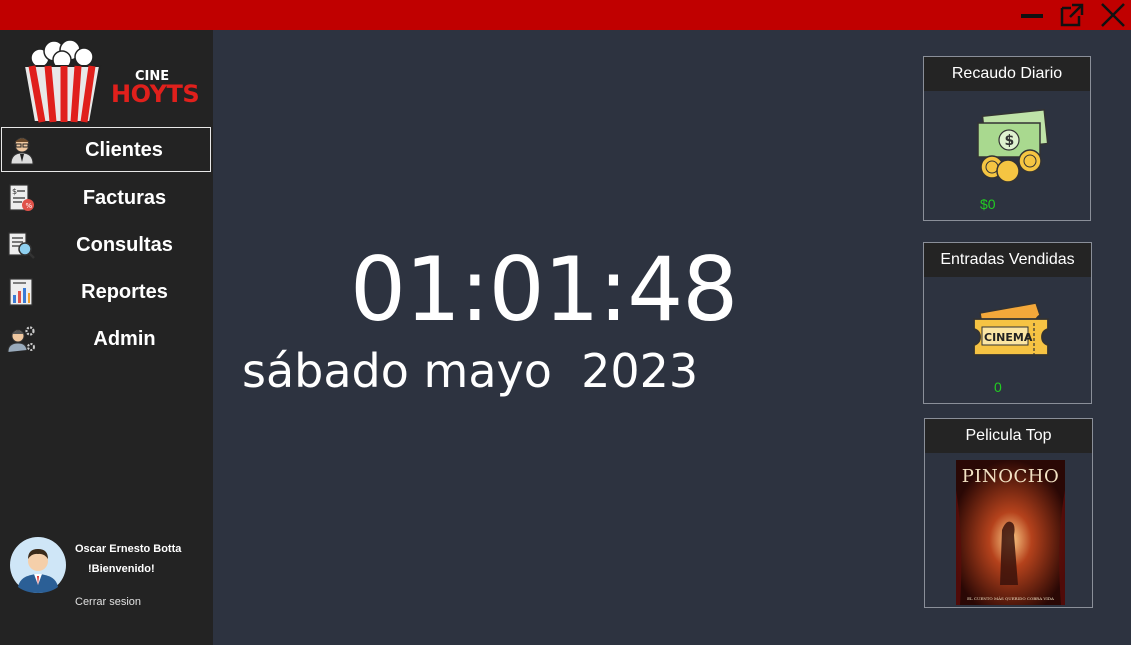  I want to click on revenue-value: $0, so click(988, 204).